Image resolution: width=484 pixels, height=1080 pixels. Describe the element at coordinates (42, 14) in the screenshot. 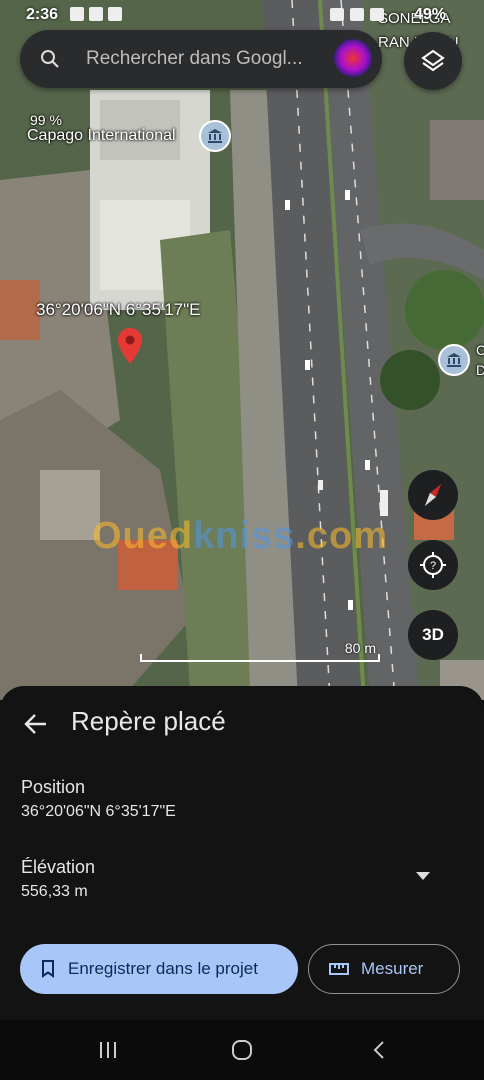

I see `status-time: 2:36` at that location.